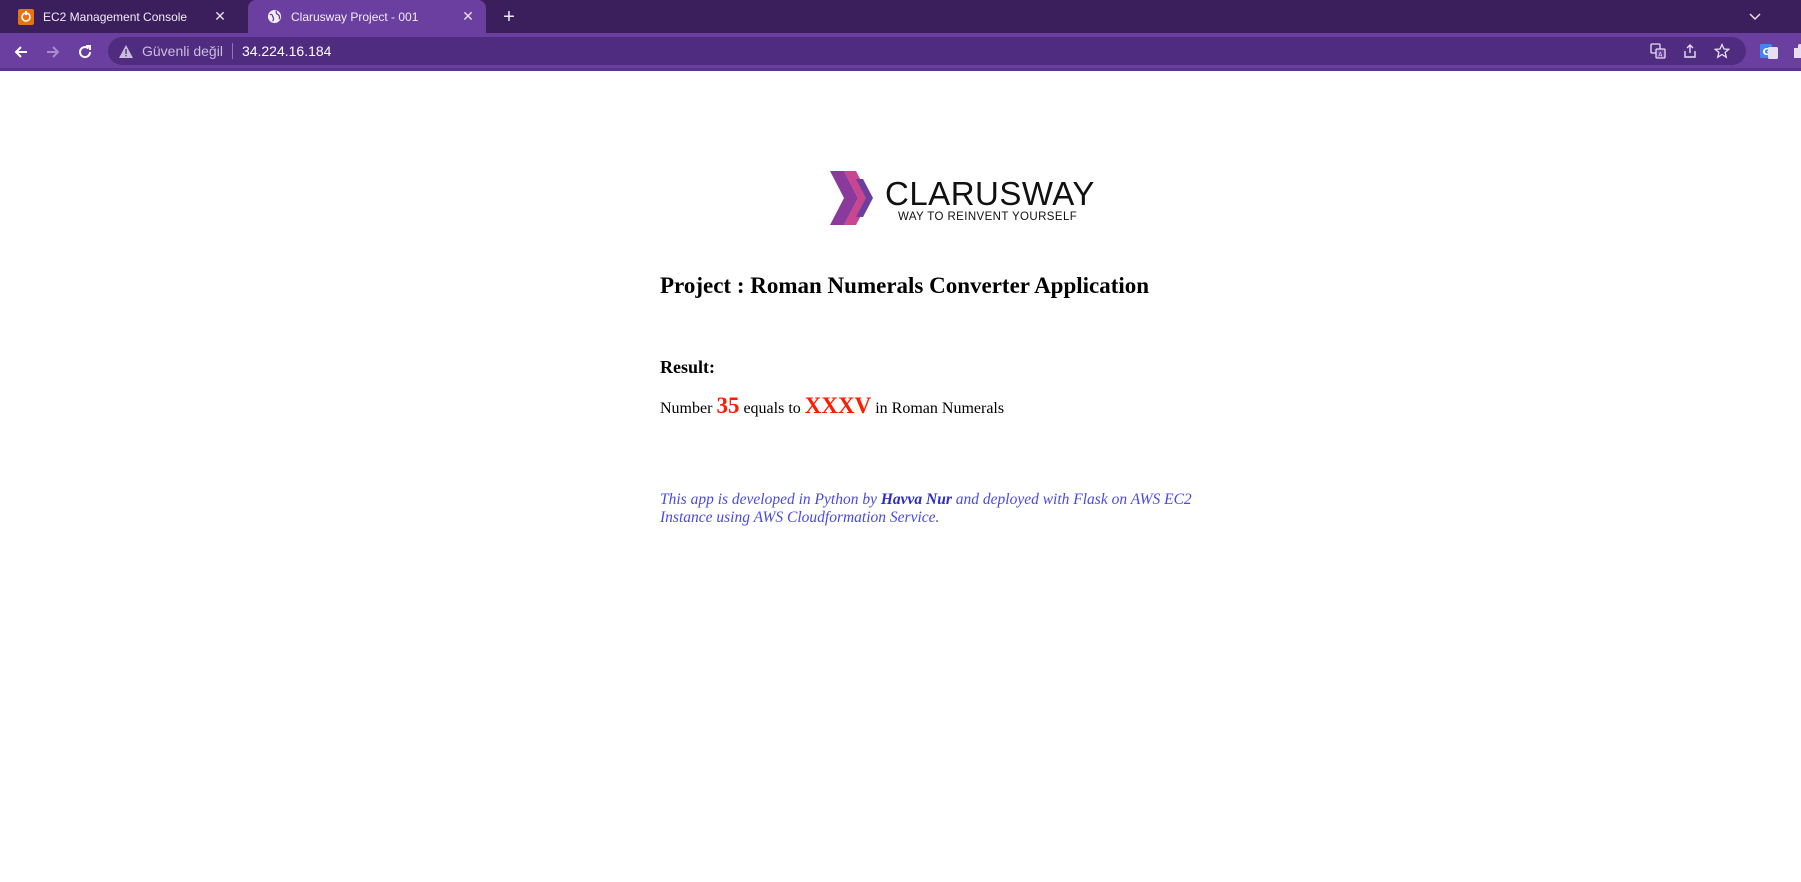  What do you see at coordinates (1658, 51) in the screenshot?
I see `translate-icon: A` at bounding box center [1658, 51].